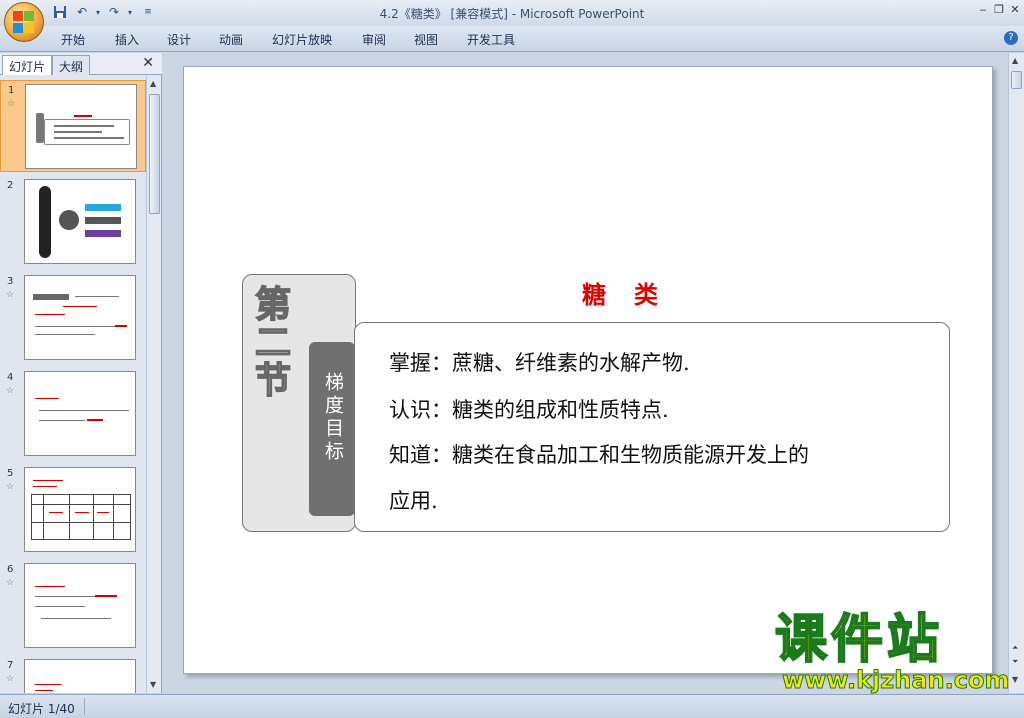 The height and width of the screenshot is (718, 1024). I want to click on slide-thumbnail: 3 ☆, so click(73, 318).